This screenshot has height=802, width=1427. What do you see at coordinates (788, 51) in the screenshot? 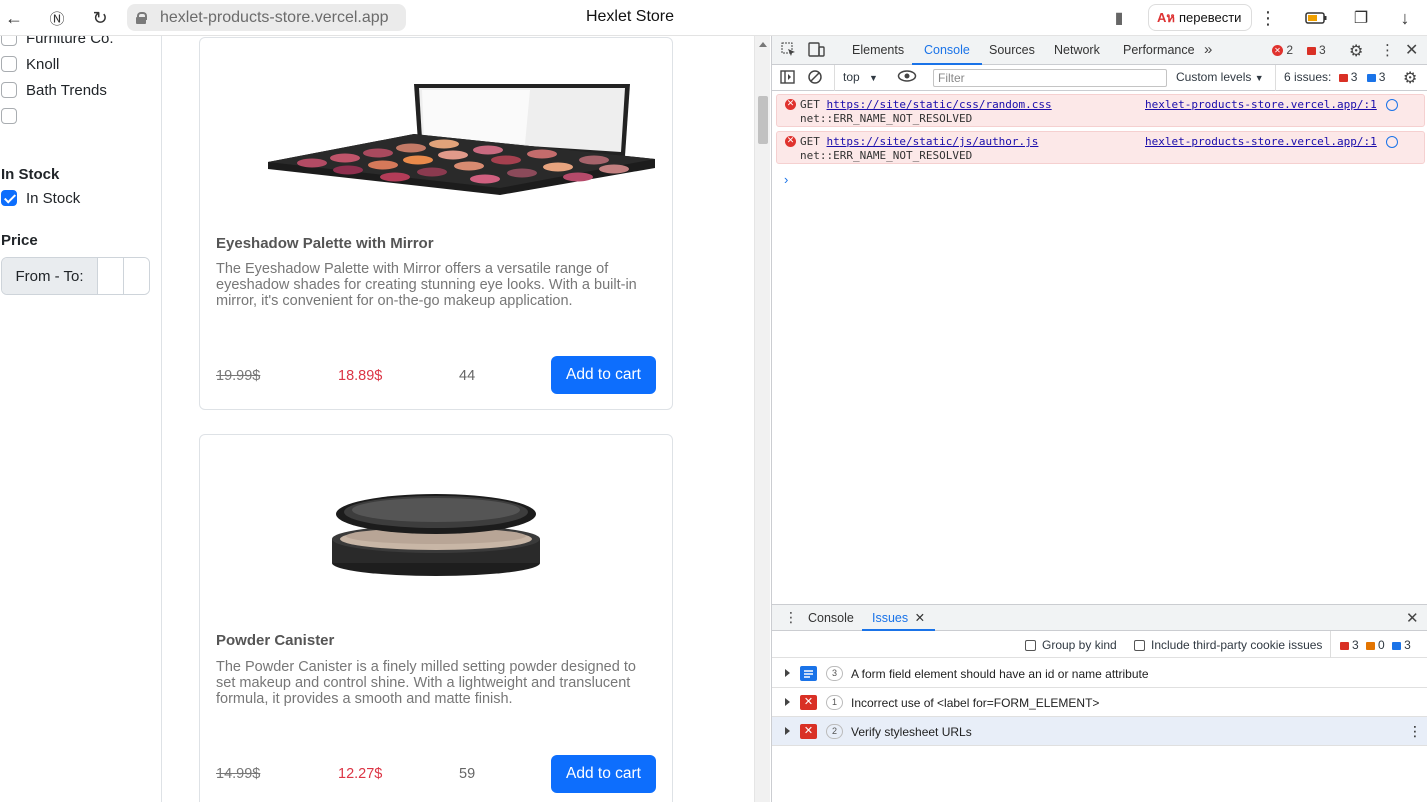
I see `inspect-element-icon` at bounding box center [788, 51].